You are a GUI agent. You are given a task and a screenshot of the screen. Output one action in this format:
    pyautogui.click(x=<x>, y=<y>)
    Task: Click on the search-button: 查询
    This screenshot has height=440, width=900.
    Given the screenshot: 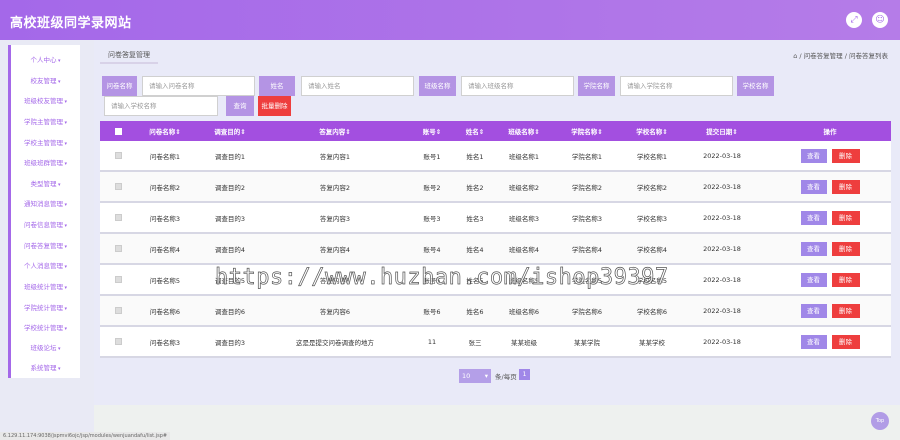 What is the action you would take?
    pyautogui.click(x=240, y=106)
    